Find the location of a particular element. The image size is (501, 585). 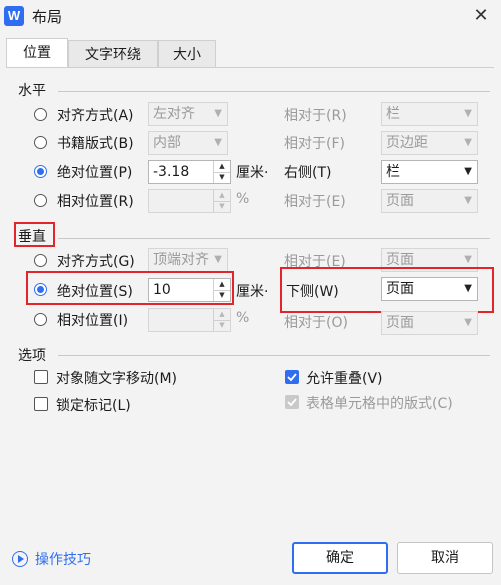

play-help-icon is located at coordinates (20, 559).